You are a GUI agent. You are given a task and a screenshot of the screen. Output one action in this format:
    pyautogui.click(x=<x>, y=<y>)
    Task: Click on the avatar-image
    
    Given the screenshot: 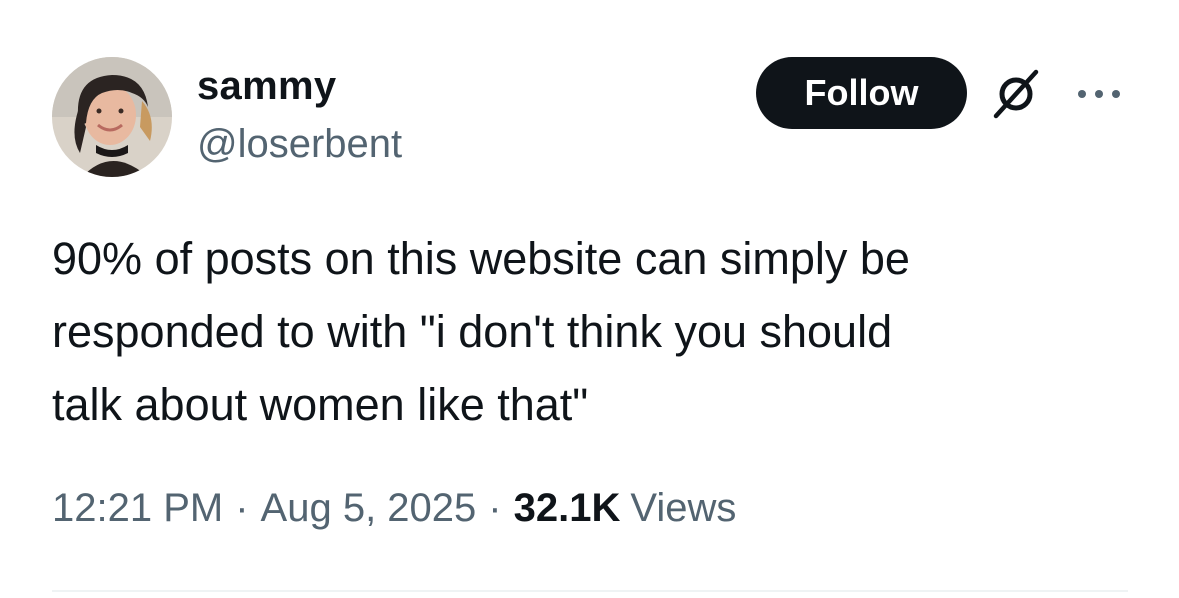 What is the action you would take?
    pyautogui.click(x=112, y=117)
    